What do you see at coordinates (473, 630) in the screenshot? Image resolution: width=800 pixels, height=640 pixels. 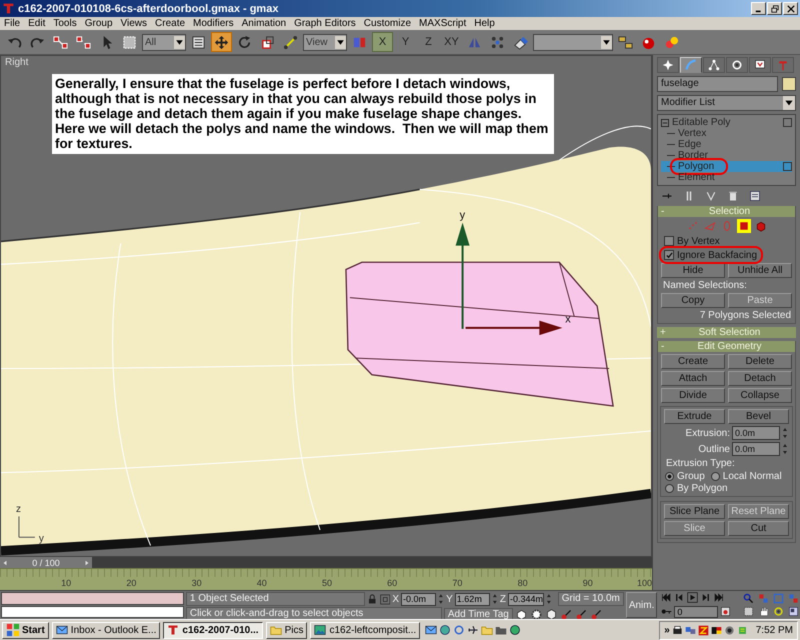 I see `airplane-icon` at bounding box center [473, 630].